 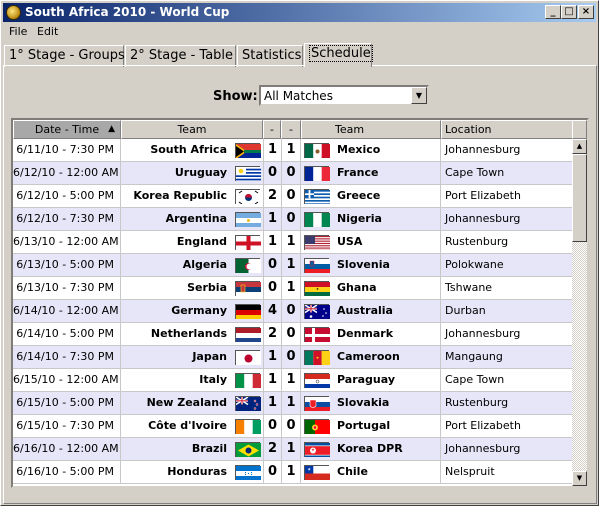 I want to click on soccer-ball-icon, so click(x=13, y=12).